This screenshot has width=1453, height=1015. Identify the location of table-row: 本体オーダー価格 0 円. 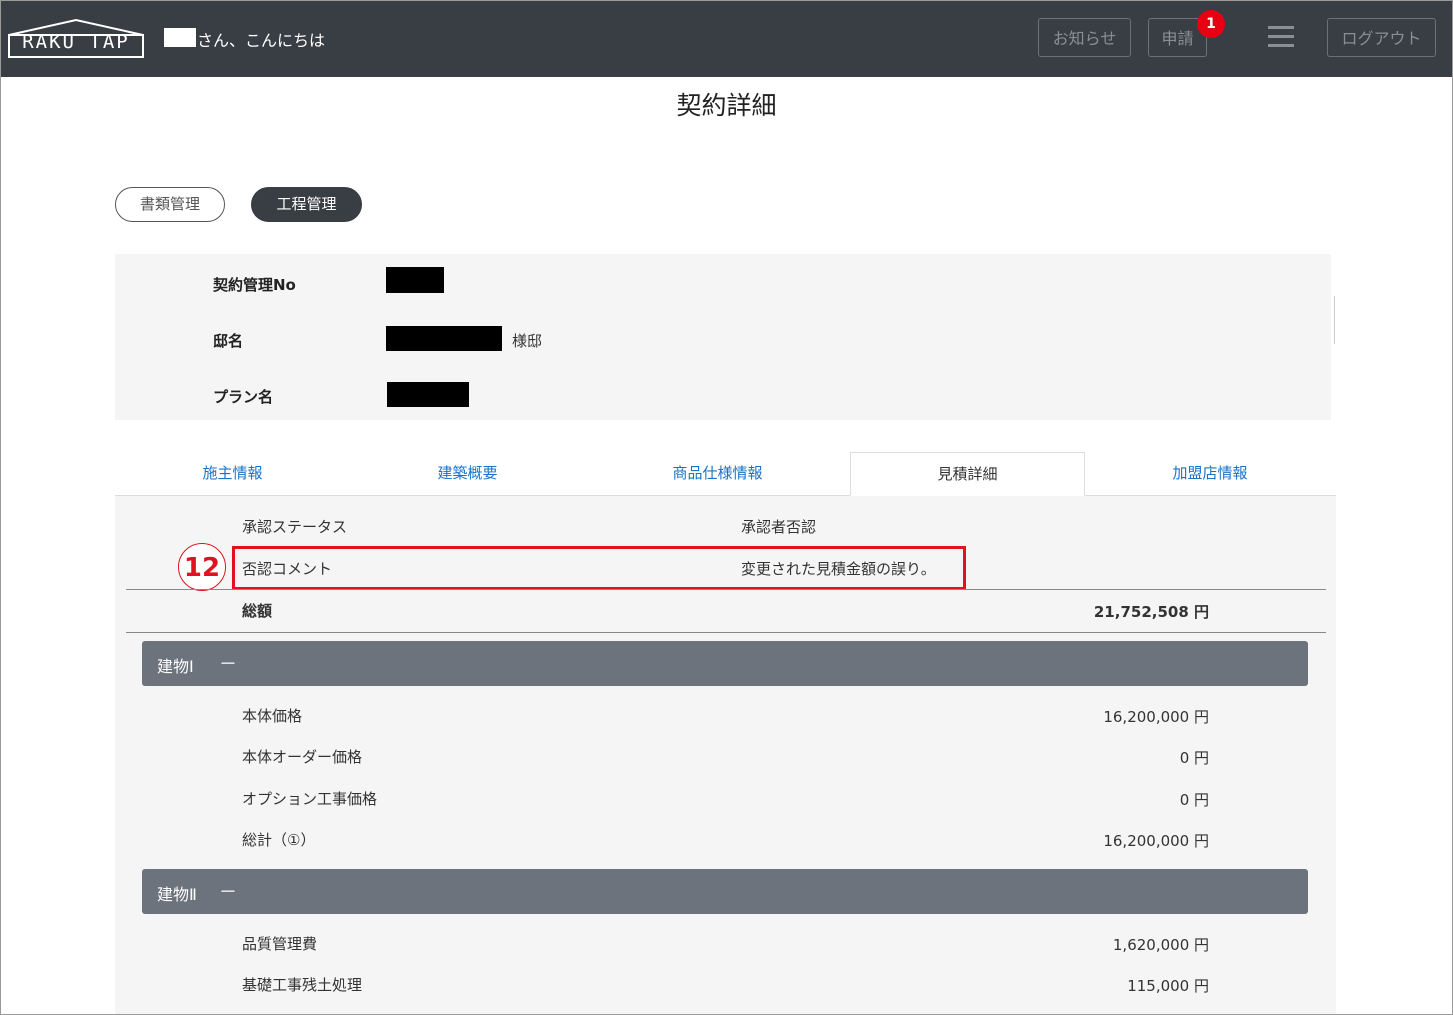
(668, 756).